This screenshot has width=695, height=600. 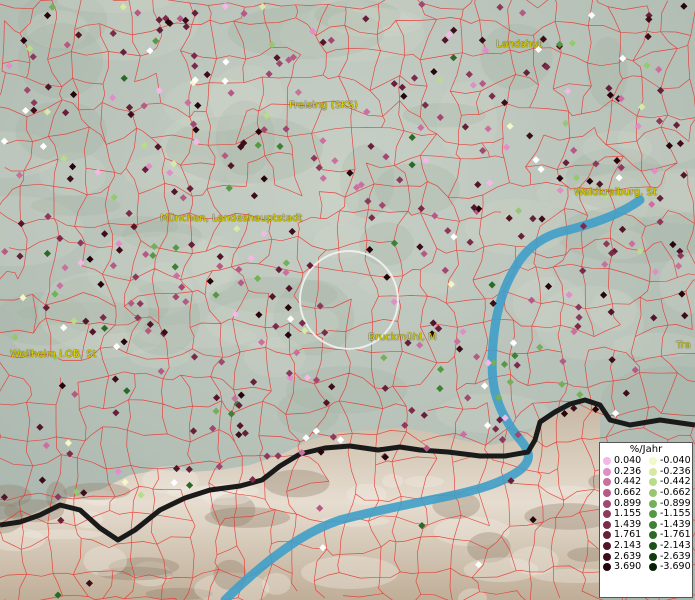 What do you see at coordinates (675, 471) in the screenshot?
I see `legend-value: -0.236` at bounding box center [675, 471].